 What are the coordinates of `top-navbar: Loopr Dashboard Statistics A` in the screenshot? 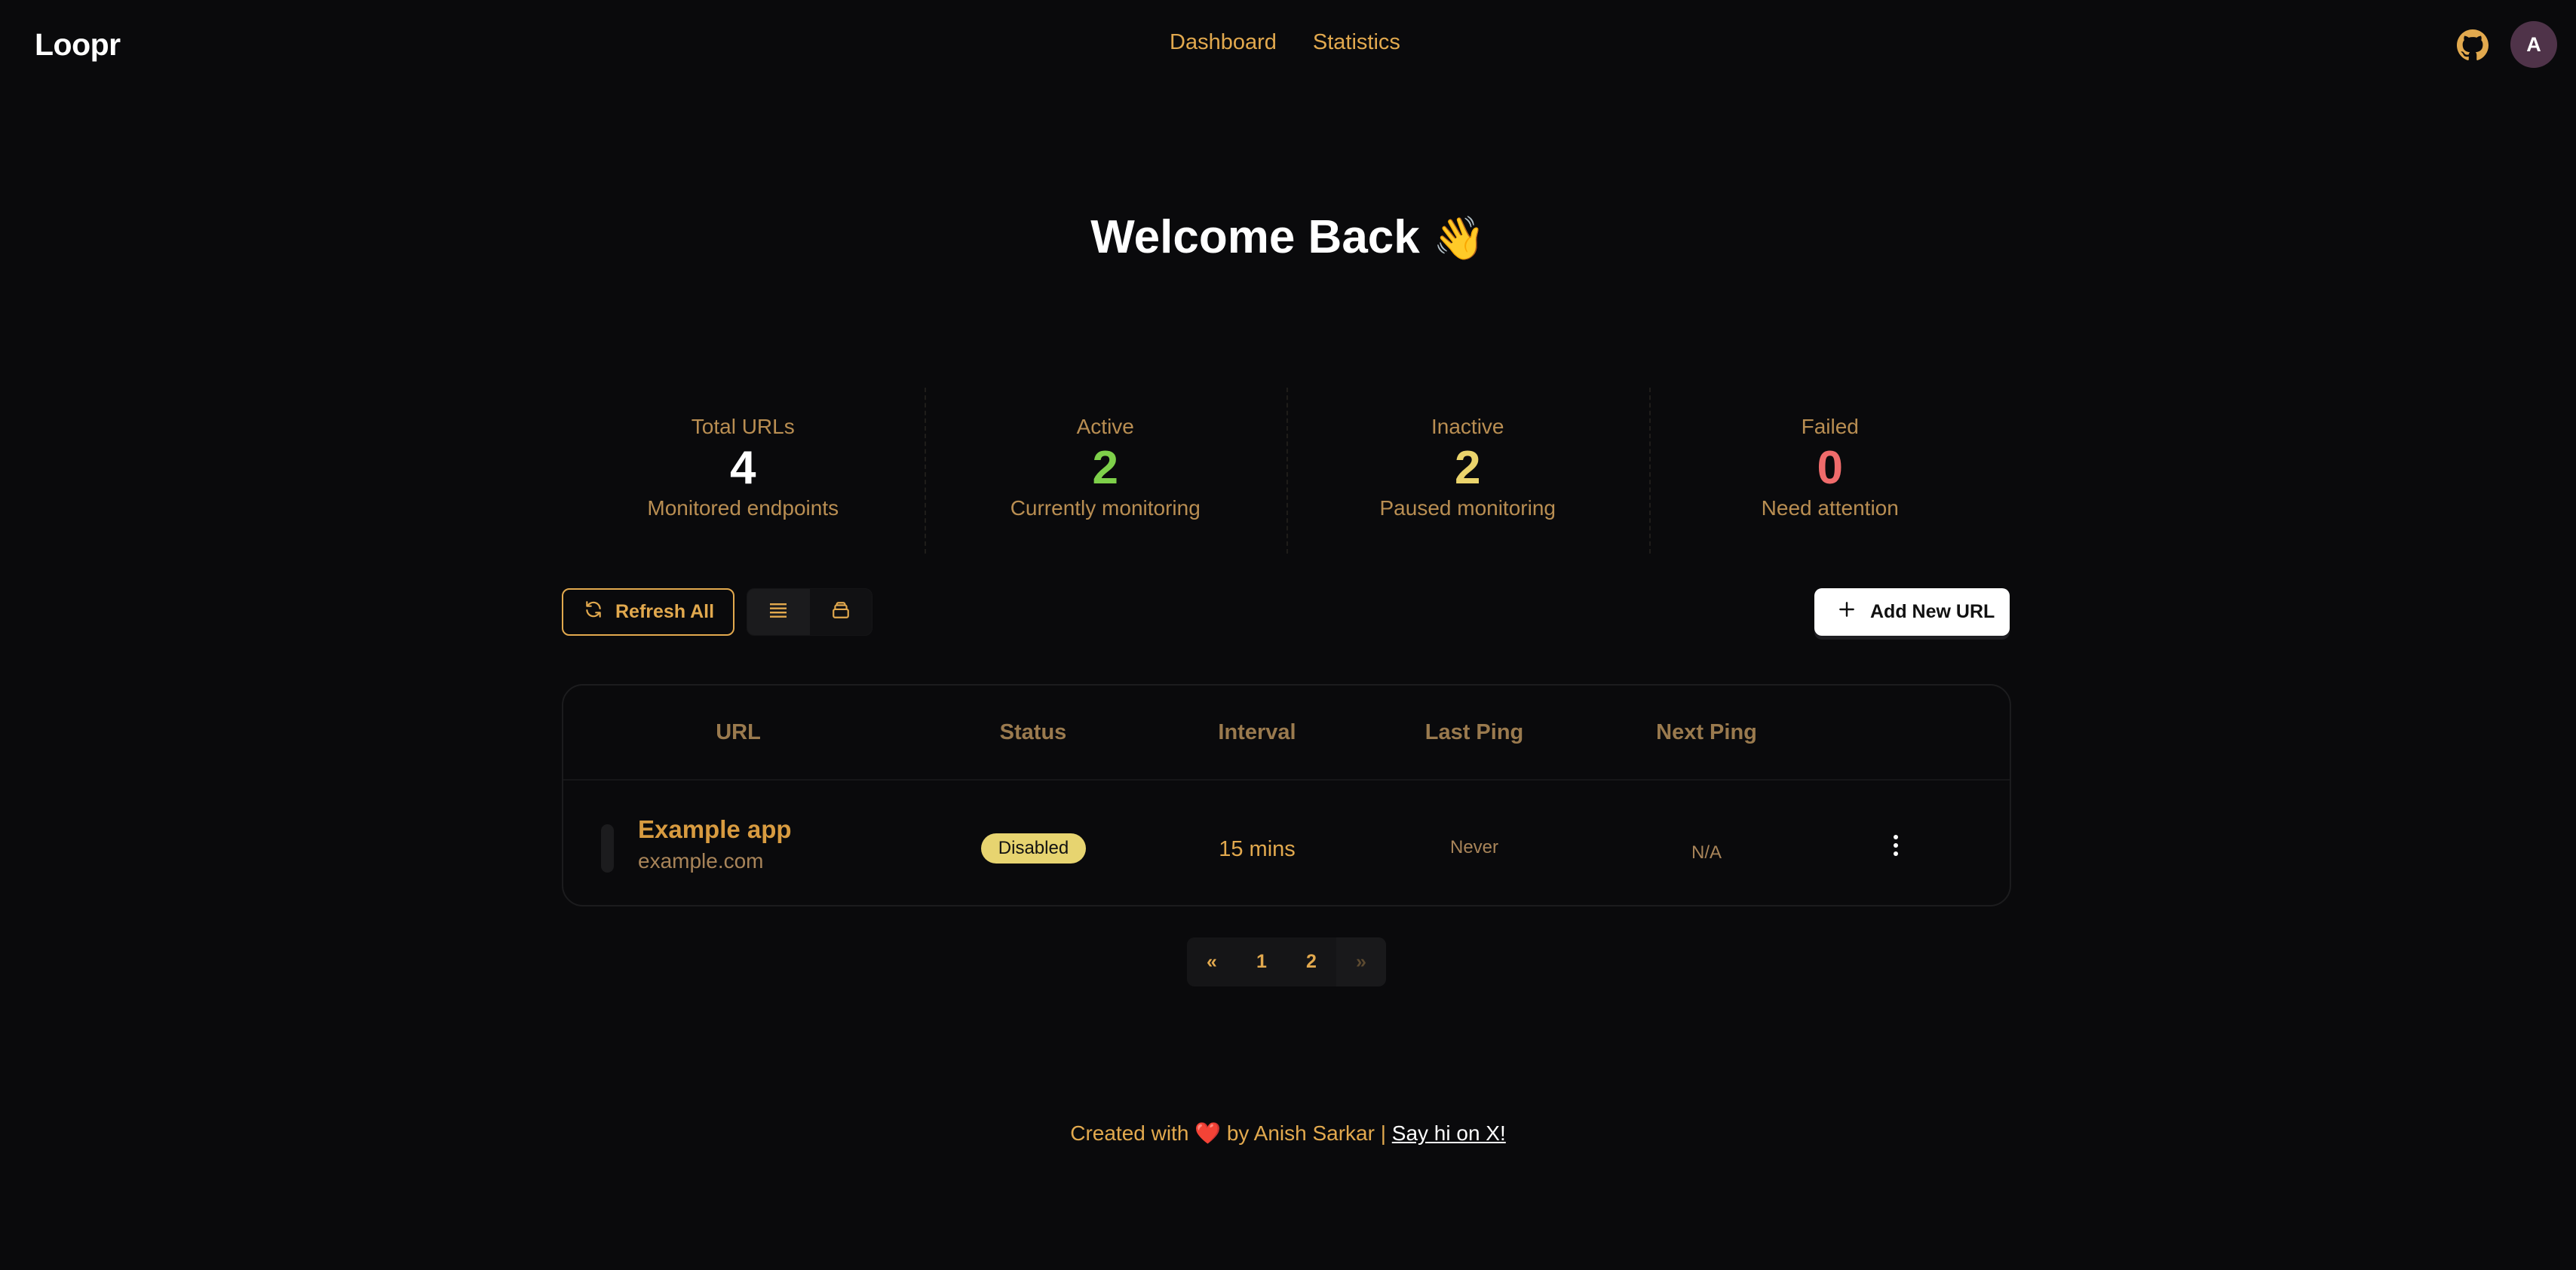 It's located at (1288, 46).